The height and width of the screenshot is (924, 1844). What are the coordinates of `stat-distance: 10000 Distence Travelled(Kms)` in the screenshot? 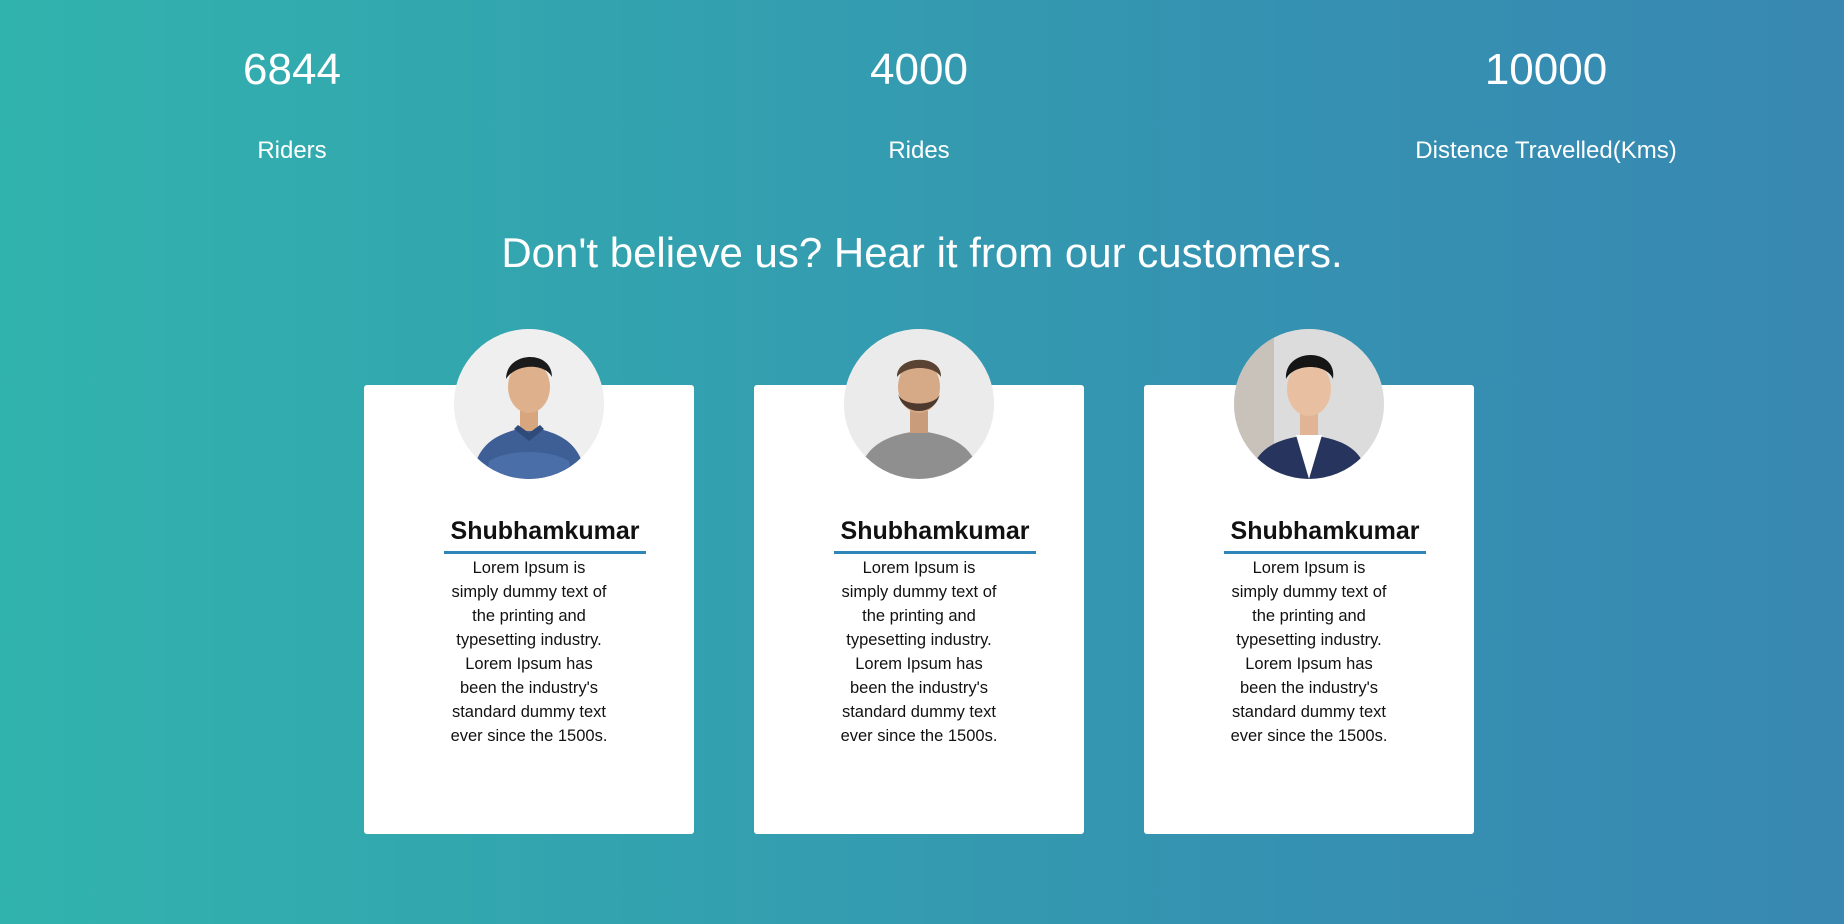 It's located at (1546, 83).